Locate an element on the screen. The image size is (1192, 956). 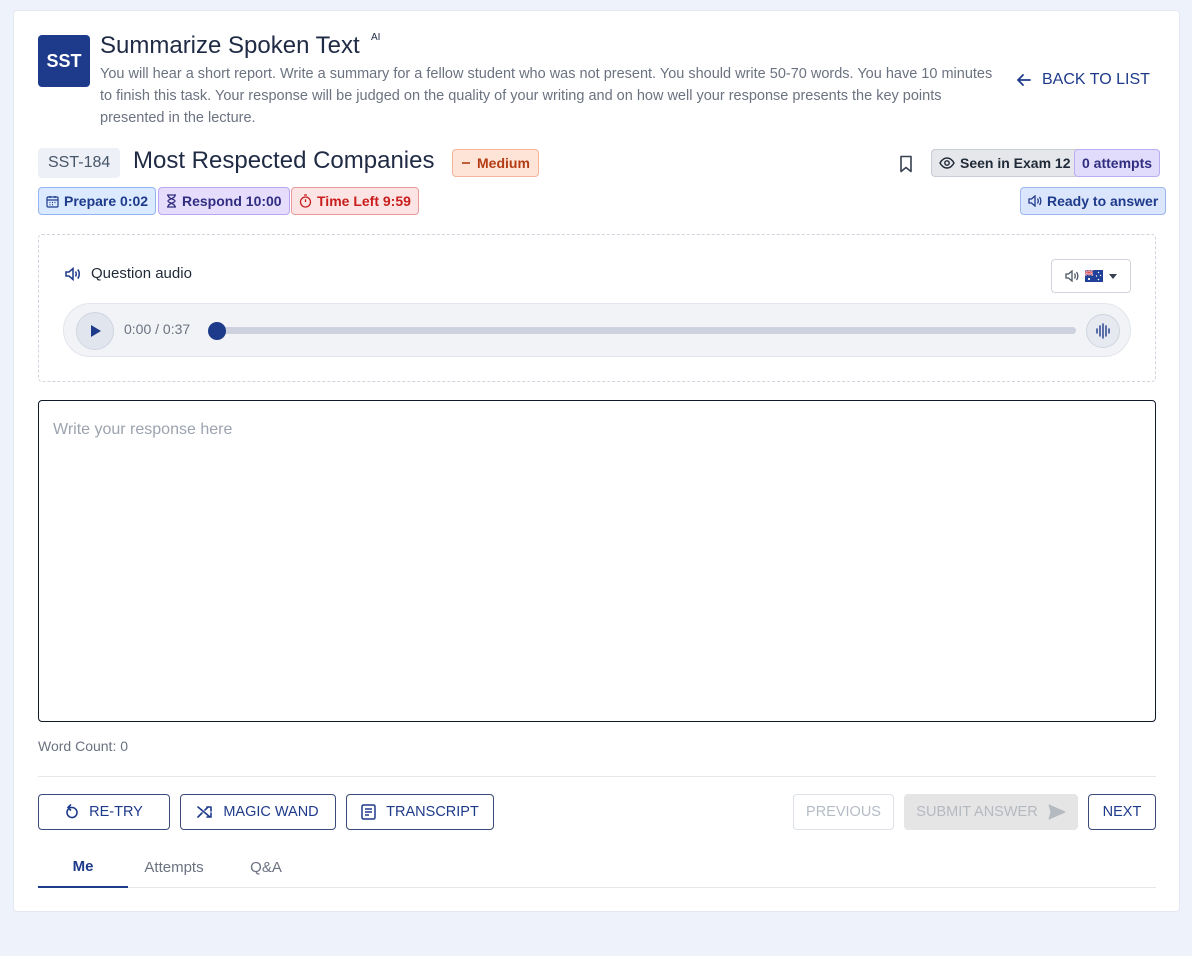
question-id: SST-184 is located at coordinates (79, 163).